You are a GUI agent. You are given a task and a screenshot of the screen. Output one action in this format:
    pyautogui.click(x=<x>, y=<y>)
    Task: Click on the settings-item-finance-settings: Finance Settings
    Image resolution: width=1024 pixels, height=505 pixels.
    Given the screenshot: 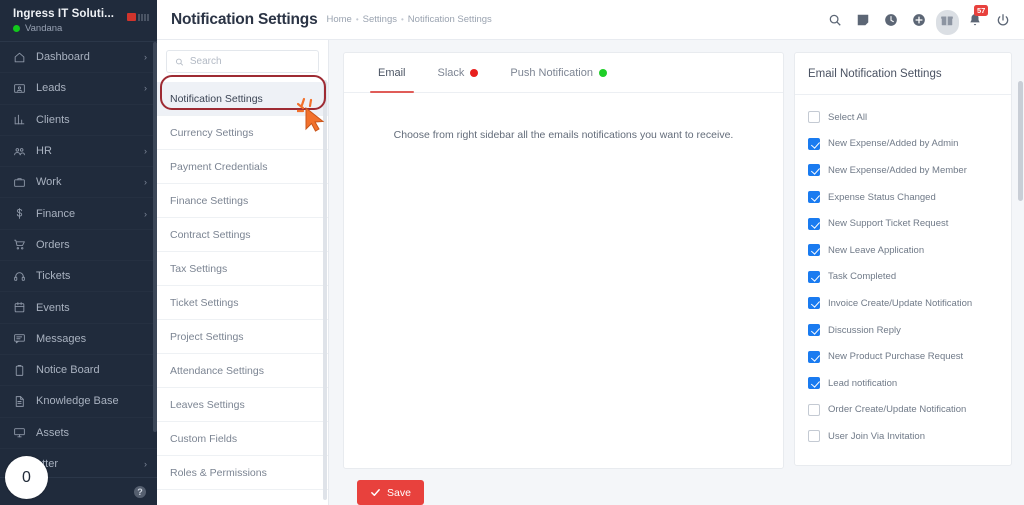 What is the action you would take?
    pyautogui.click(x=242, y=201)
    